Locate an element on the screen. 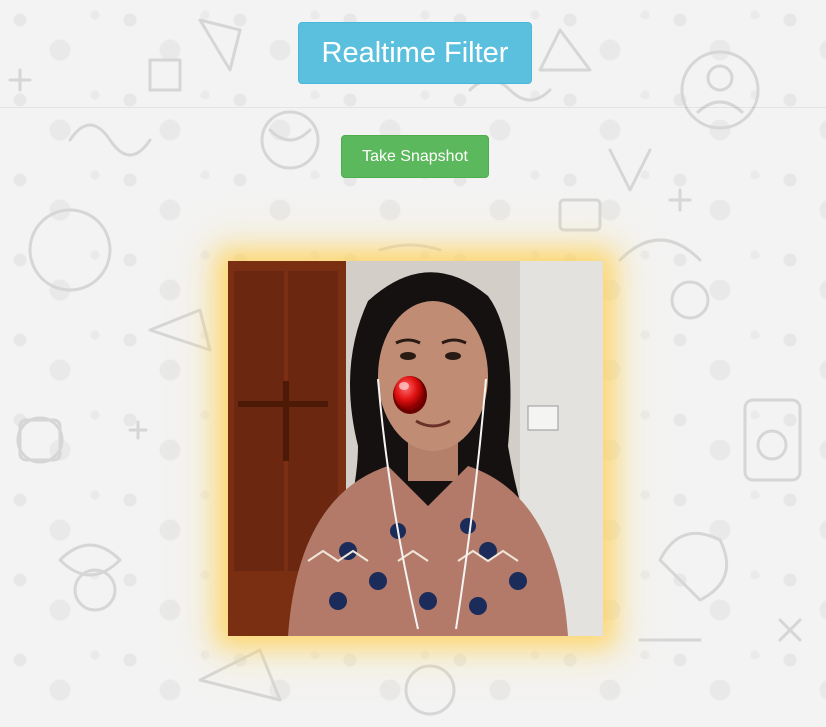  header-divider is located at coordinates (413, 107).